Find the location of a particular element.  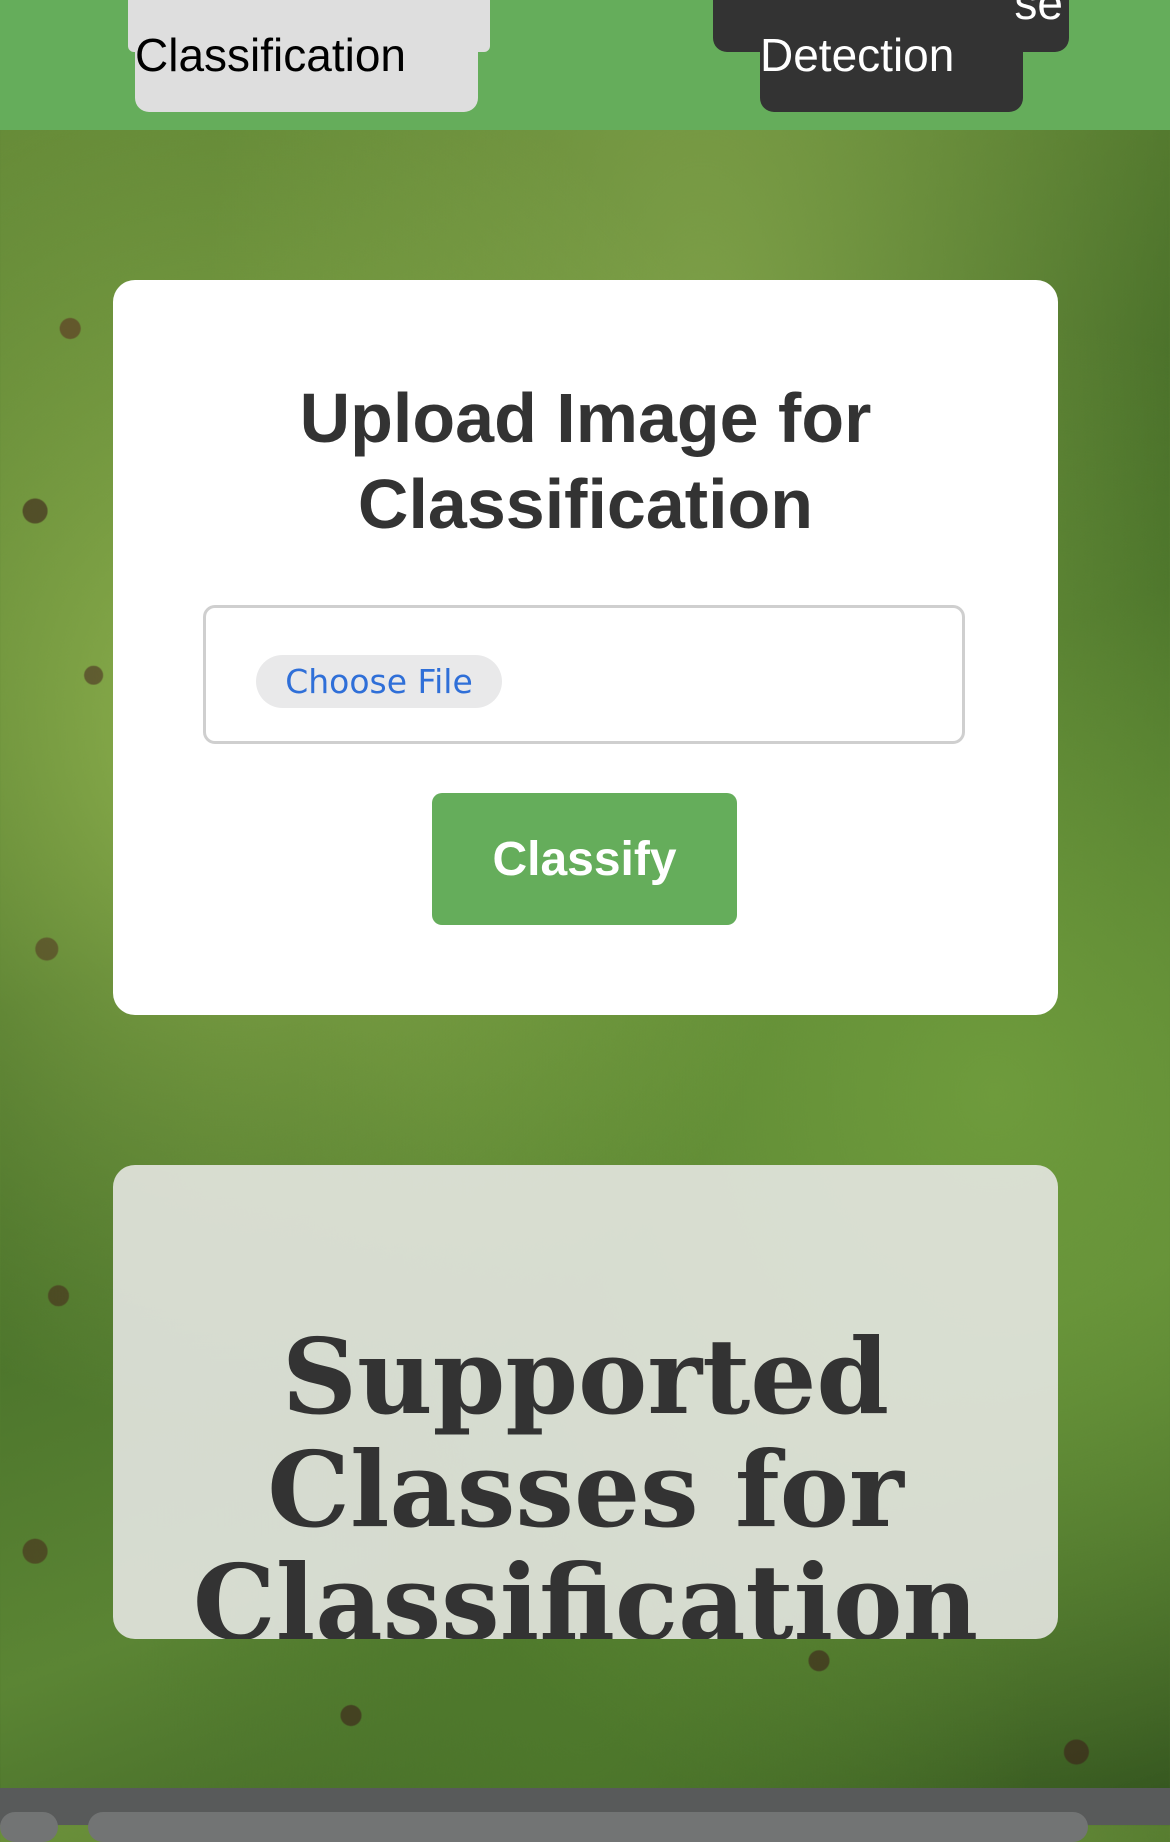

browser-bottom-bar is located at coordinates (585, 1815).